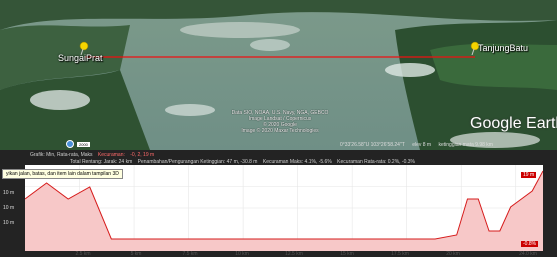  Describe the element at coordinates (347, 254) in the screenshot. I see `x-tick-label: 15 km` at that location.